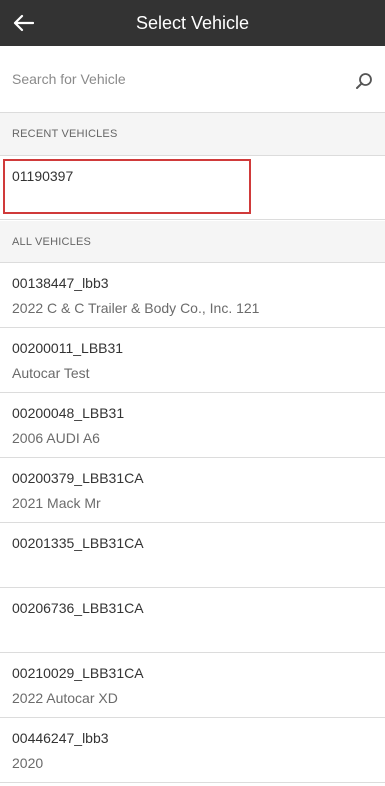 This screenshot has width=385, height=786. Describe the element at coordinates (60, 283) in the screenshot. I see `vehicle-id: 00138447_lbb3` at that location.